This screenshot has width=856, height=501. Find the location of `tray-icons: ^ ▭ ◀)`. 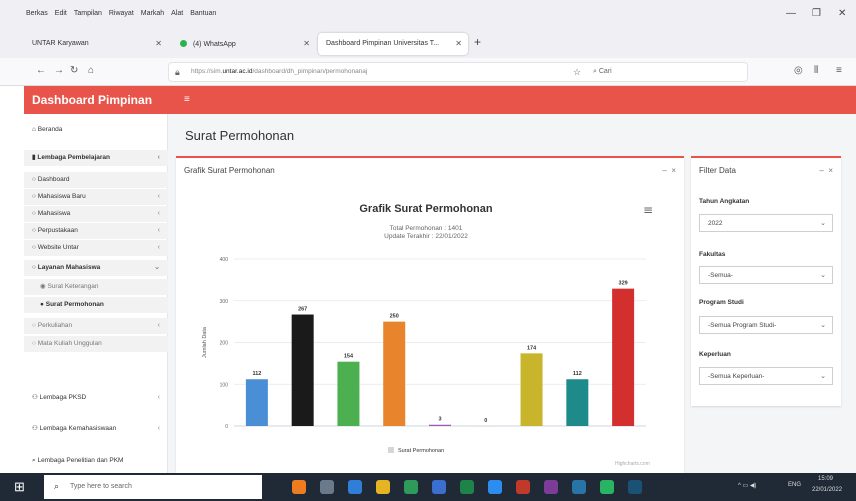

tray-icons: ^ ▭ ◀) is located at coordinates (747, 485).